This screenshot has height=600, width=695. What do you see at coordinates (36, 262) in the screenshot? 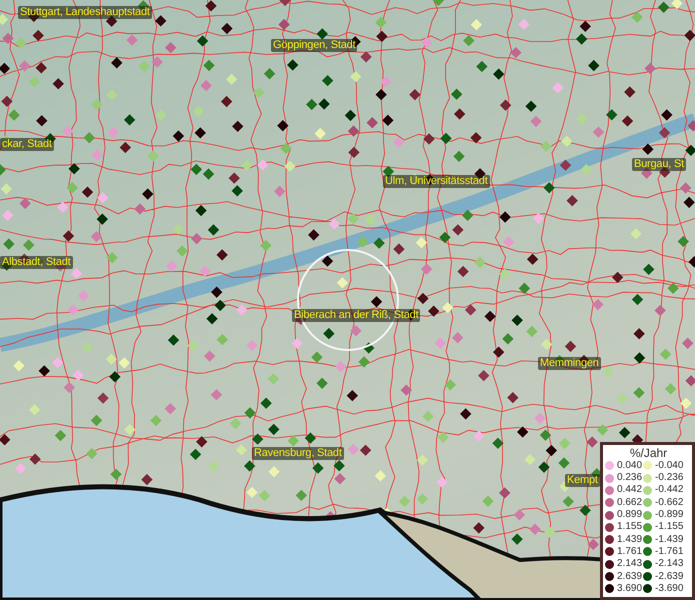
I see `place-label: Albstadt, Stadt` at bounding box center [36, 262].